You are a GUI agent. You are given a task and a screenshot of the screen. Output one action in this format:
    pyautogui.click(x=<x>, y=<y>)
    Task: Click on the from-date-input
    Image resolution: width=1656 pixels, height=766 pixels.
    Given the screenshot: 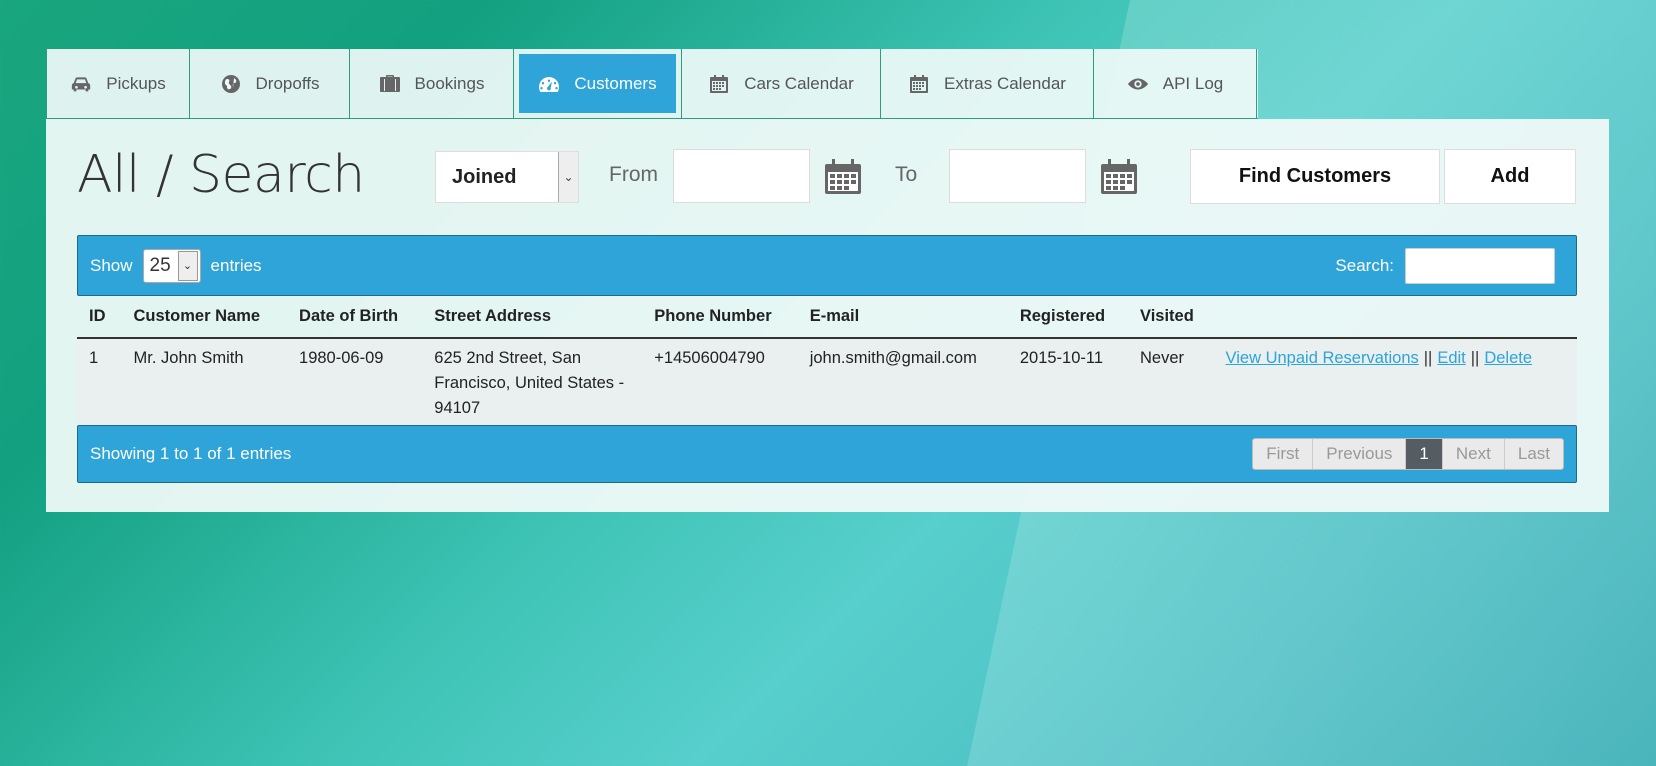 What is the action you would take?
    pyautogui.click(x=741, y=176)
    